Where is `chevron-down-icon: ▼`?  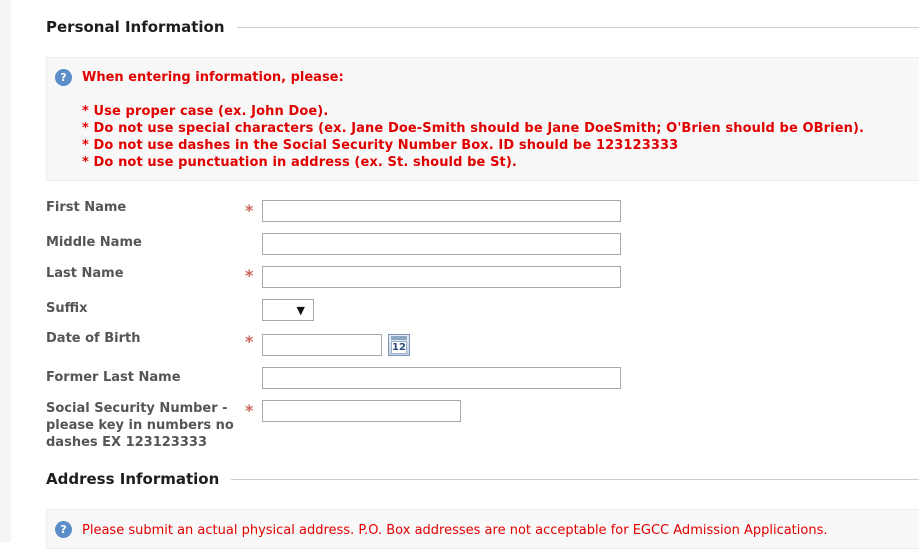
chevron-down-icon: ▼ is located at coordinates (301, 310).